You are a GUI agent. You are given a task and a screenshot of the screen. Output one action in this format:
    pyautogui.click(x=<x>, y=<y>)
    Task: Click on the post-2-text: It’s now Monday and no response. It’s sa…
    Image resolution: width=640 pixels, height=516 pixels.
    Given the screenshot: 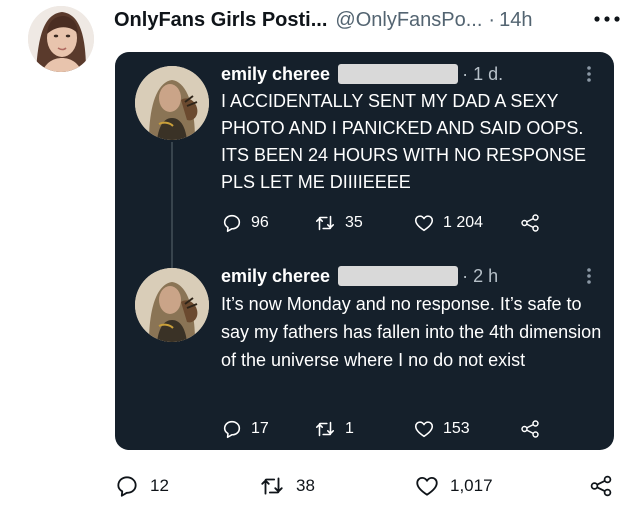 What is the action you would take?
    pyautogui.click(x=411, y=332)
    